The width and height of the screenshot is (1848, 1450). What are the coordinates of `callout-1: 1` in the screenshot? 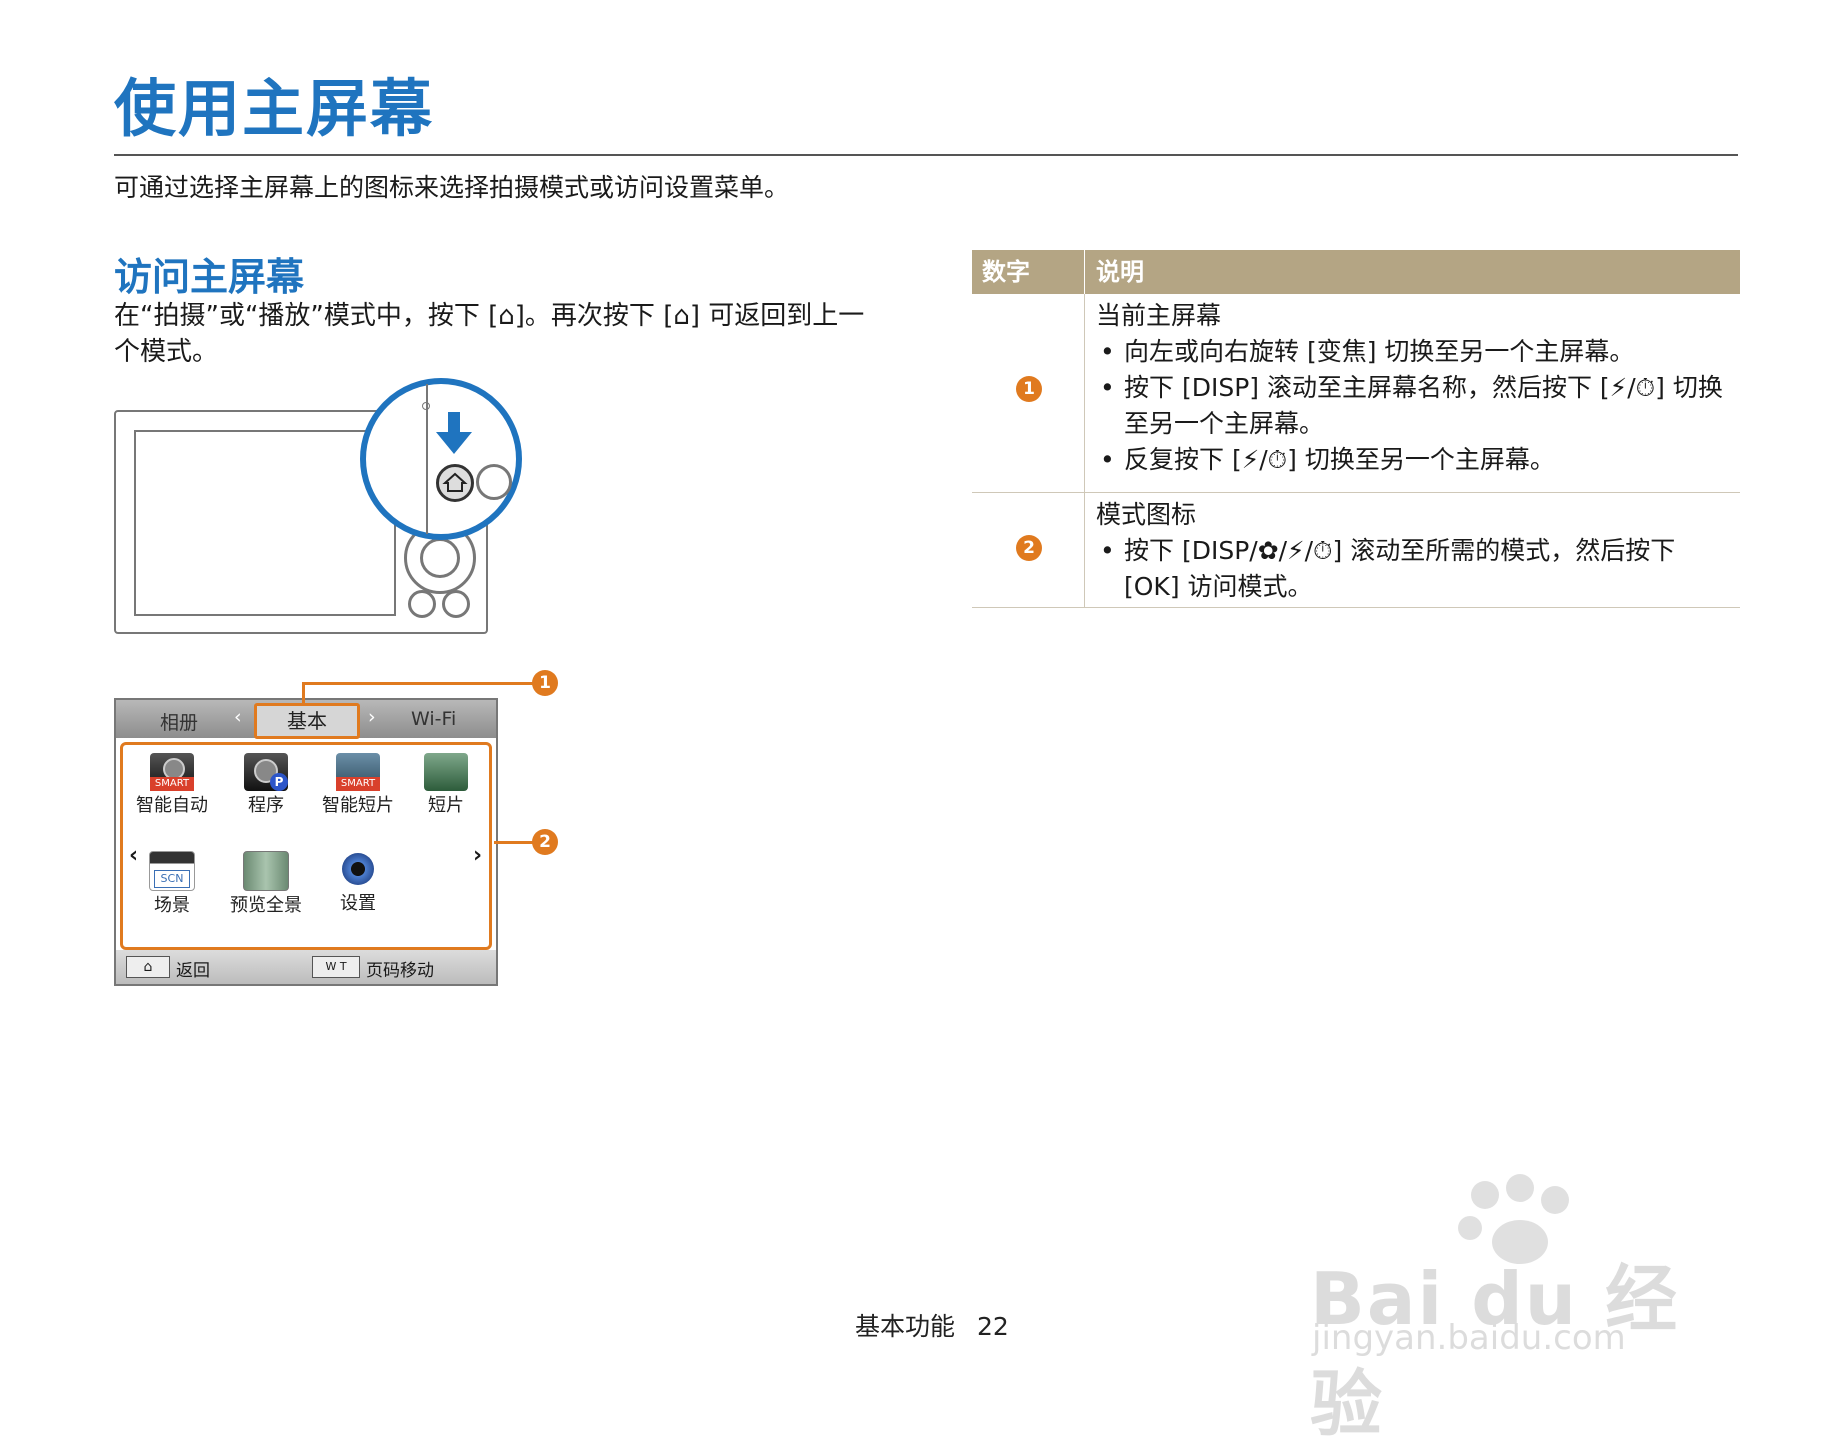 It's located at (545, 683).